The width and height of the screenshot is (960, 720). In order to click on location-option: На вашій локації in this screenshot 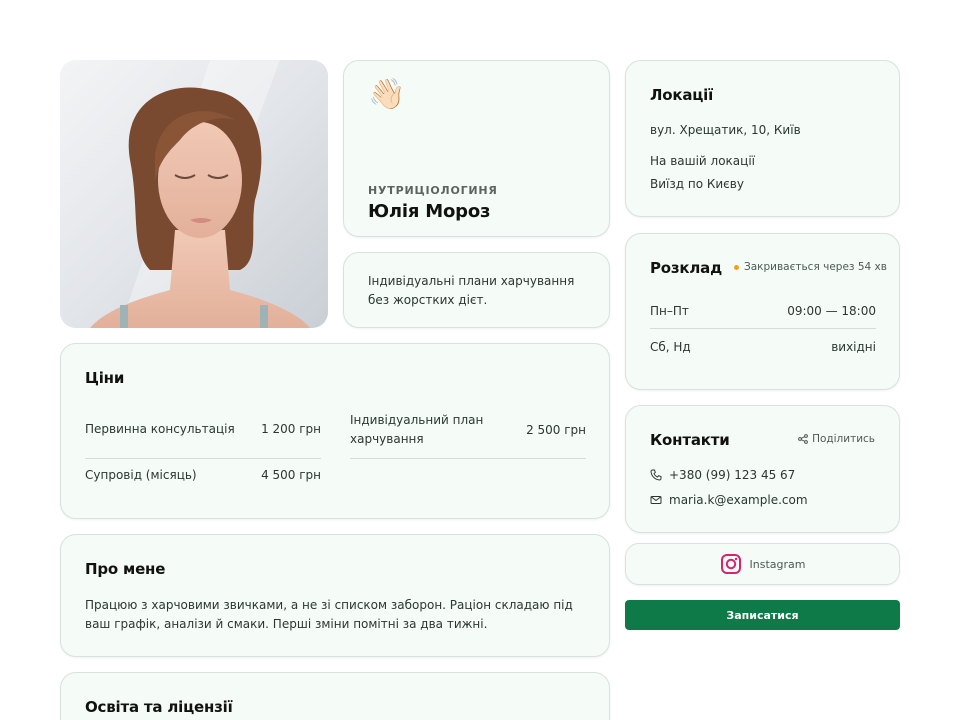, I will do `click(702, 161)`.